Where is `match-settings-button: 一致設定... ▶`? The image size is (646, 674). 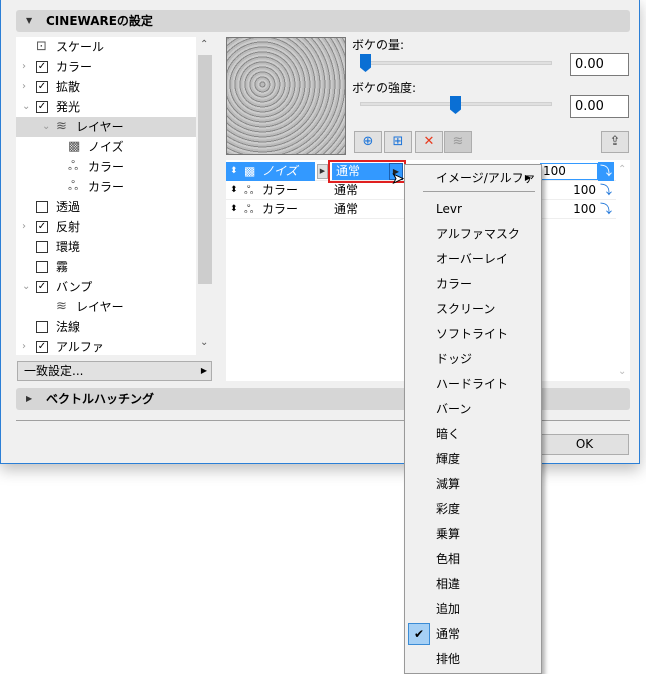
match-settings-button: 一致設定... ▶ is located at coordinates (114, 371).